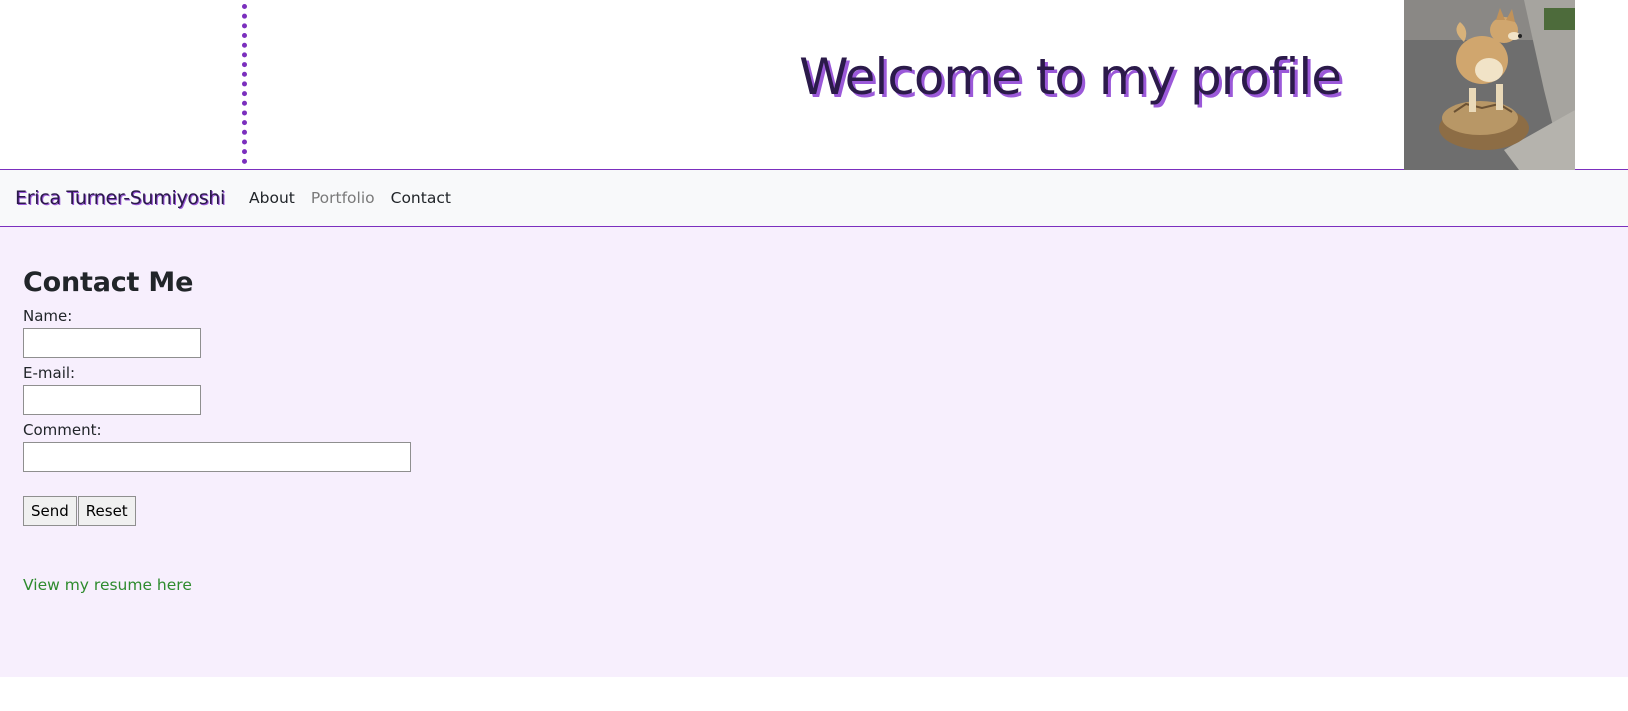 This screenshot has width=1628, height=711. Describe the element at coordinates (112, 343) in the screenshot. I see `name-input` at that location.